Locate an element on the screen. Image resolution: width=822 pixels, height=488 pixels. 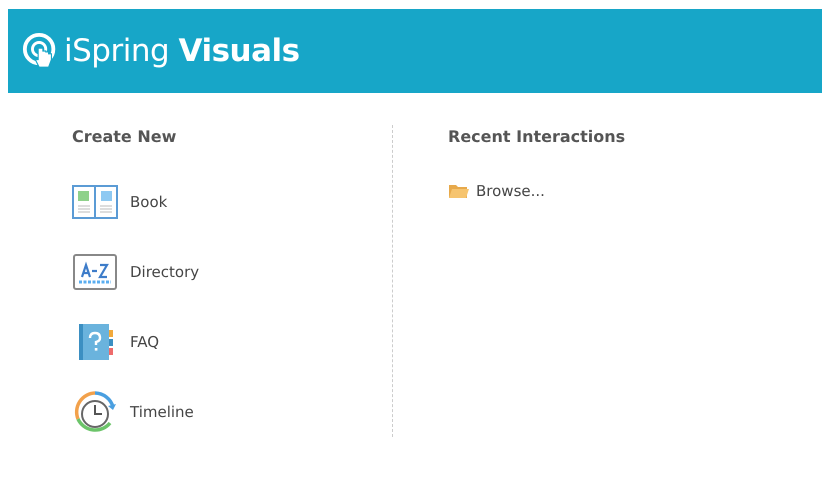
create-item: Directory is located at coordinates (232, 272).